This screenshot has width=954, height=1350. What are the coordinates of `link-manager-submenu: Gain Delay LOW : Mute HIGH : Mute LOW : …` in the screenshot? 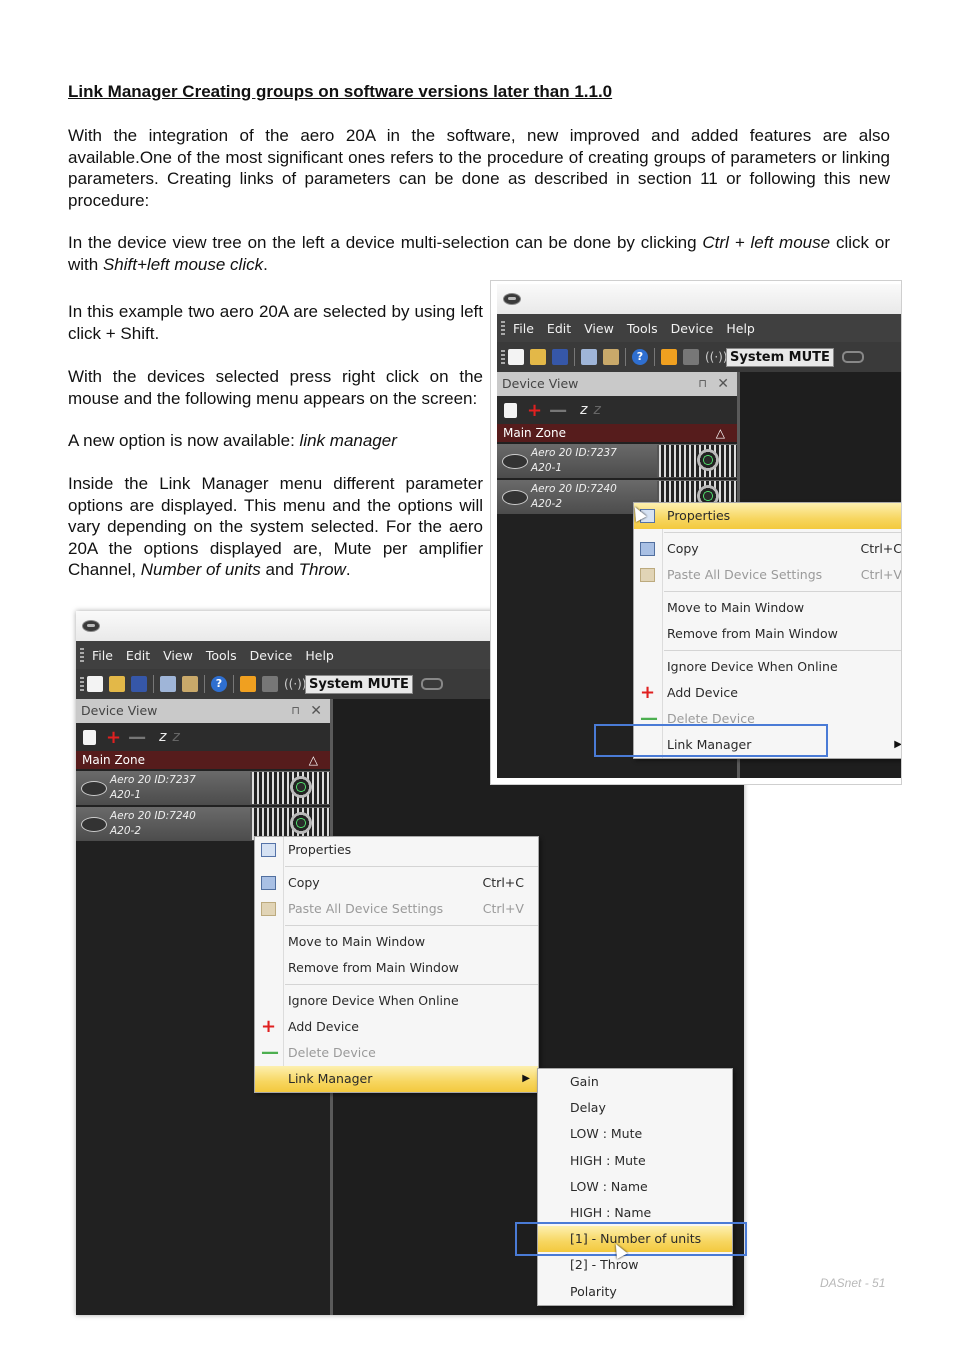 It's located at (635, 1187).